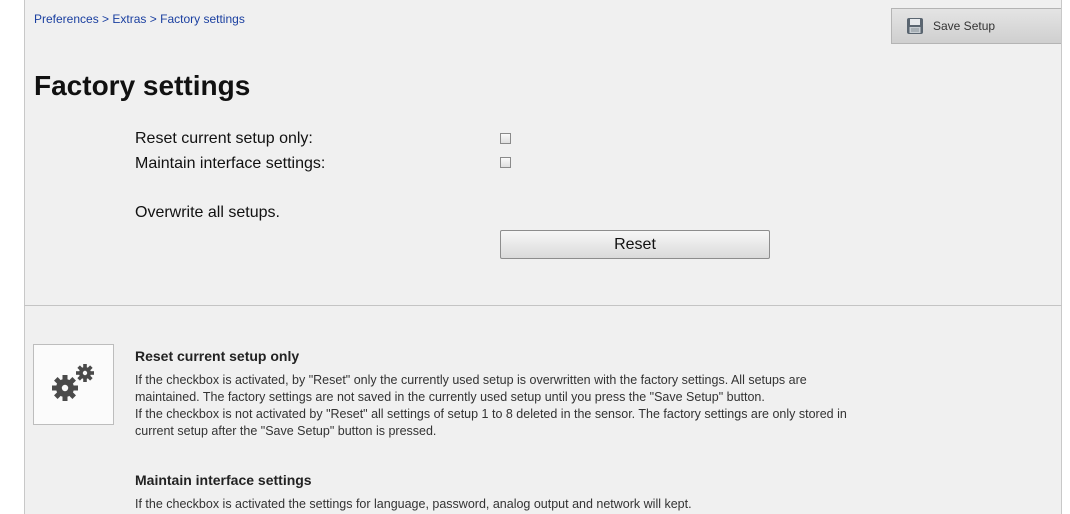 The height and width of the screenshot is (514, 1070). I want to click on save-setup-label: Save Setup, so click(964, 26).